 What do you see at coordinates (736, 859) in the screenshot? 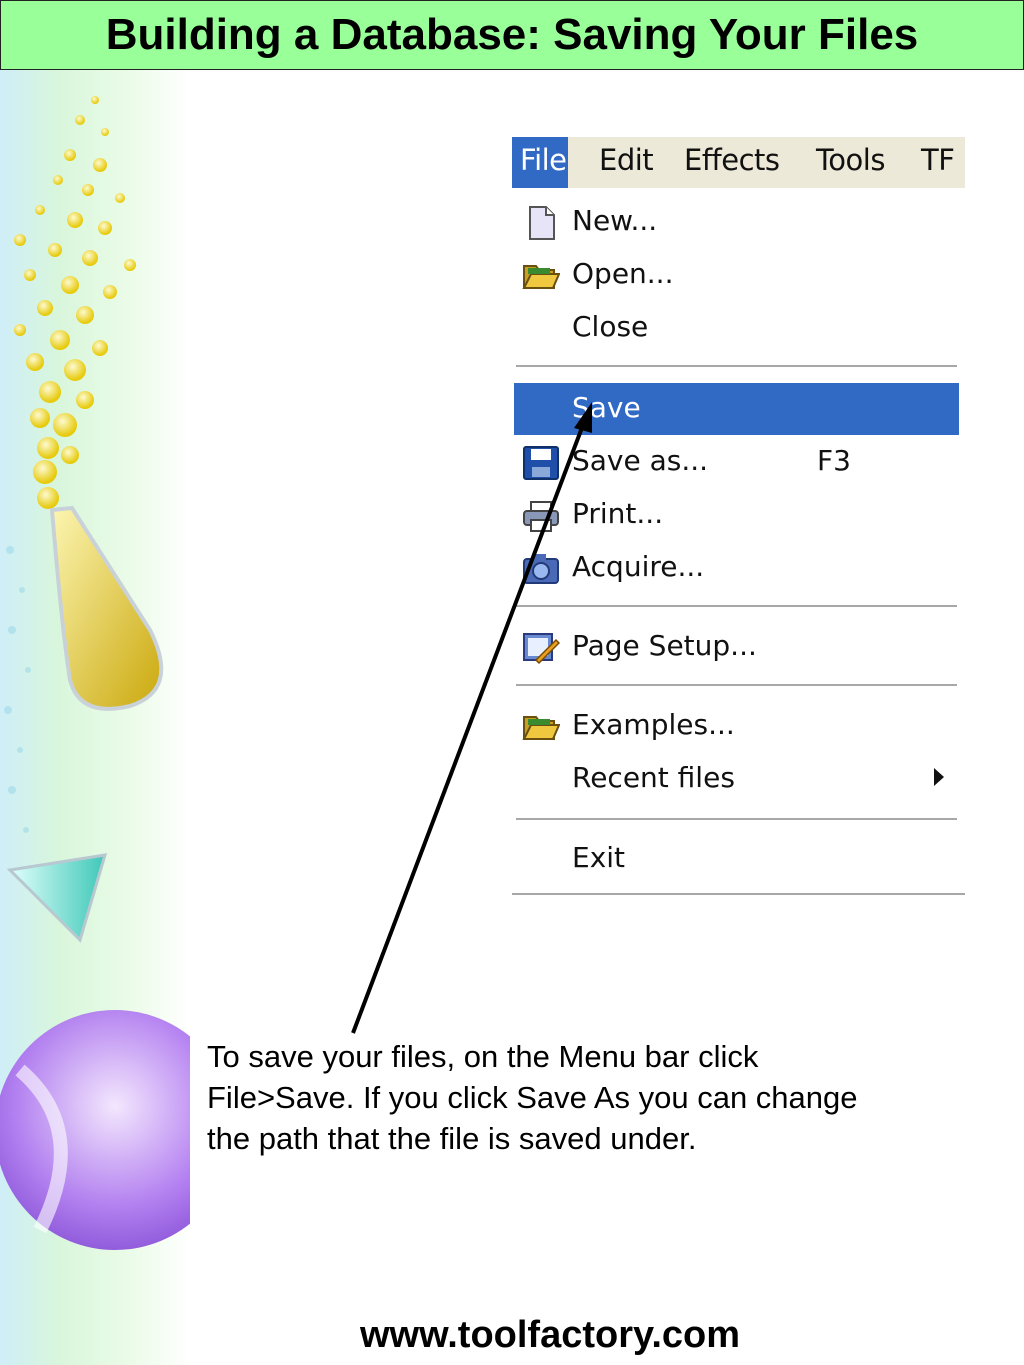
I see `menu-item-exit: Exit` at bounding box center [736, 859].